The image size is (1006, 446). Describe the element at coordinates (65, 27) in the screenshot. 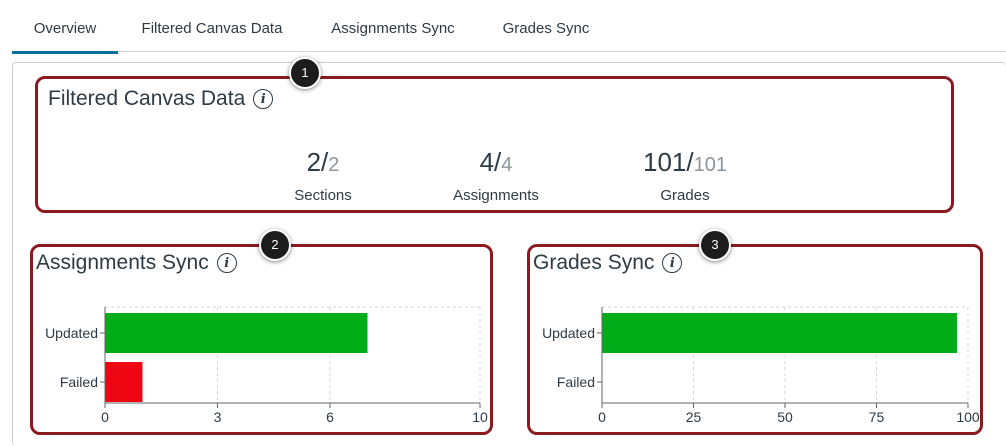

I see `tab-overview: Overview` at that location.